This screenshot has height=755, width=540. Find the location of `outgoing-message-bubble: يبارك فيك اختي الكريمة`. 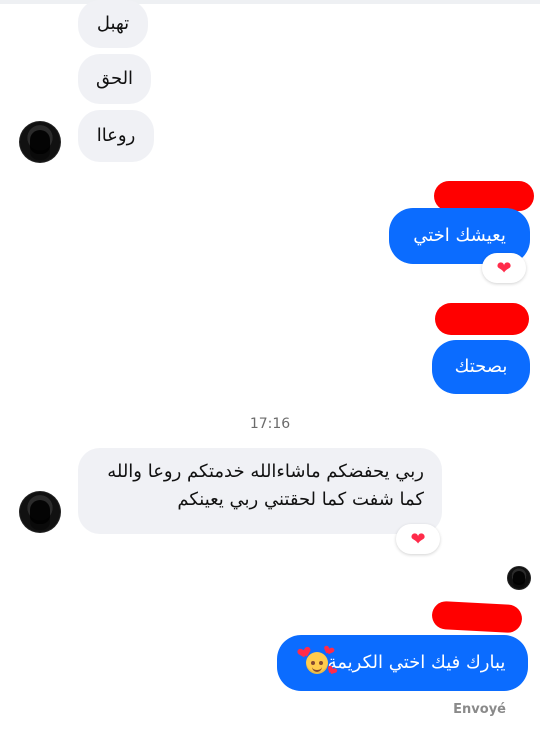

outgoing-message-bubble: يبارك فيك اختي الكريمة is located at coordinates (402, 663).